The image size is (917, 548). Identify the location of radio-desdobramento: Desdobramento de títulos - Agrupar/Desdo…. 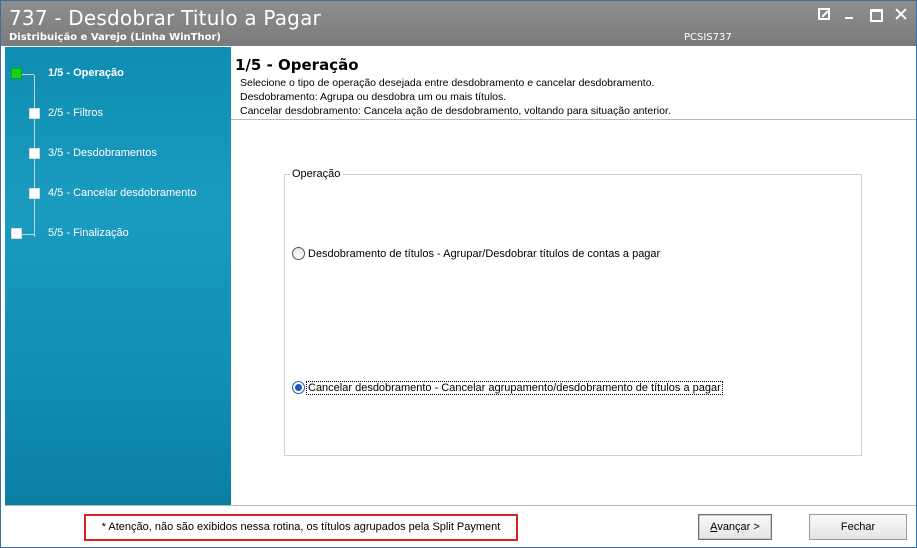
(476, 253).